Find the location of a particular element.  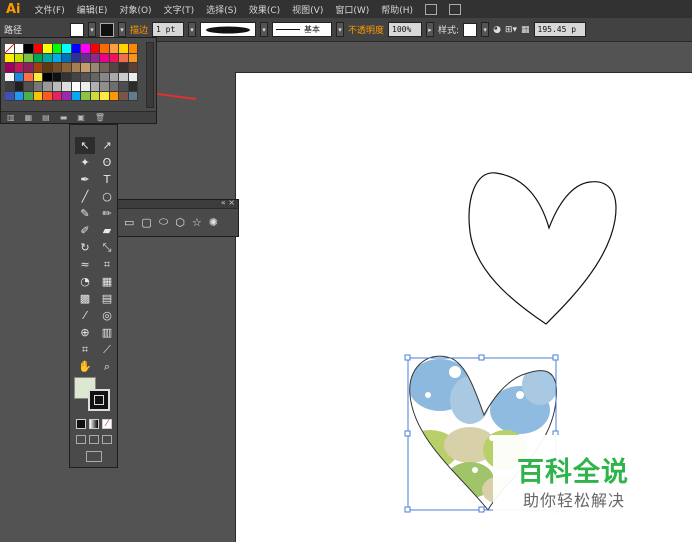

flyout-header: « × is located at coordinates (178, 203).